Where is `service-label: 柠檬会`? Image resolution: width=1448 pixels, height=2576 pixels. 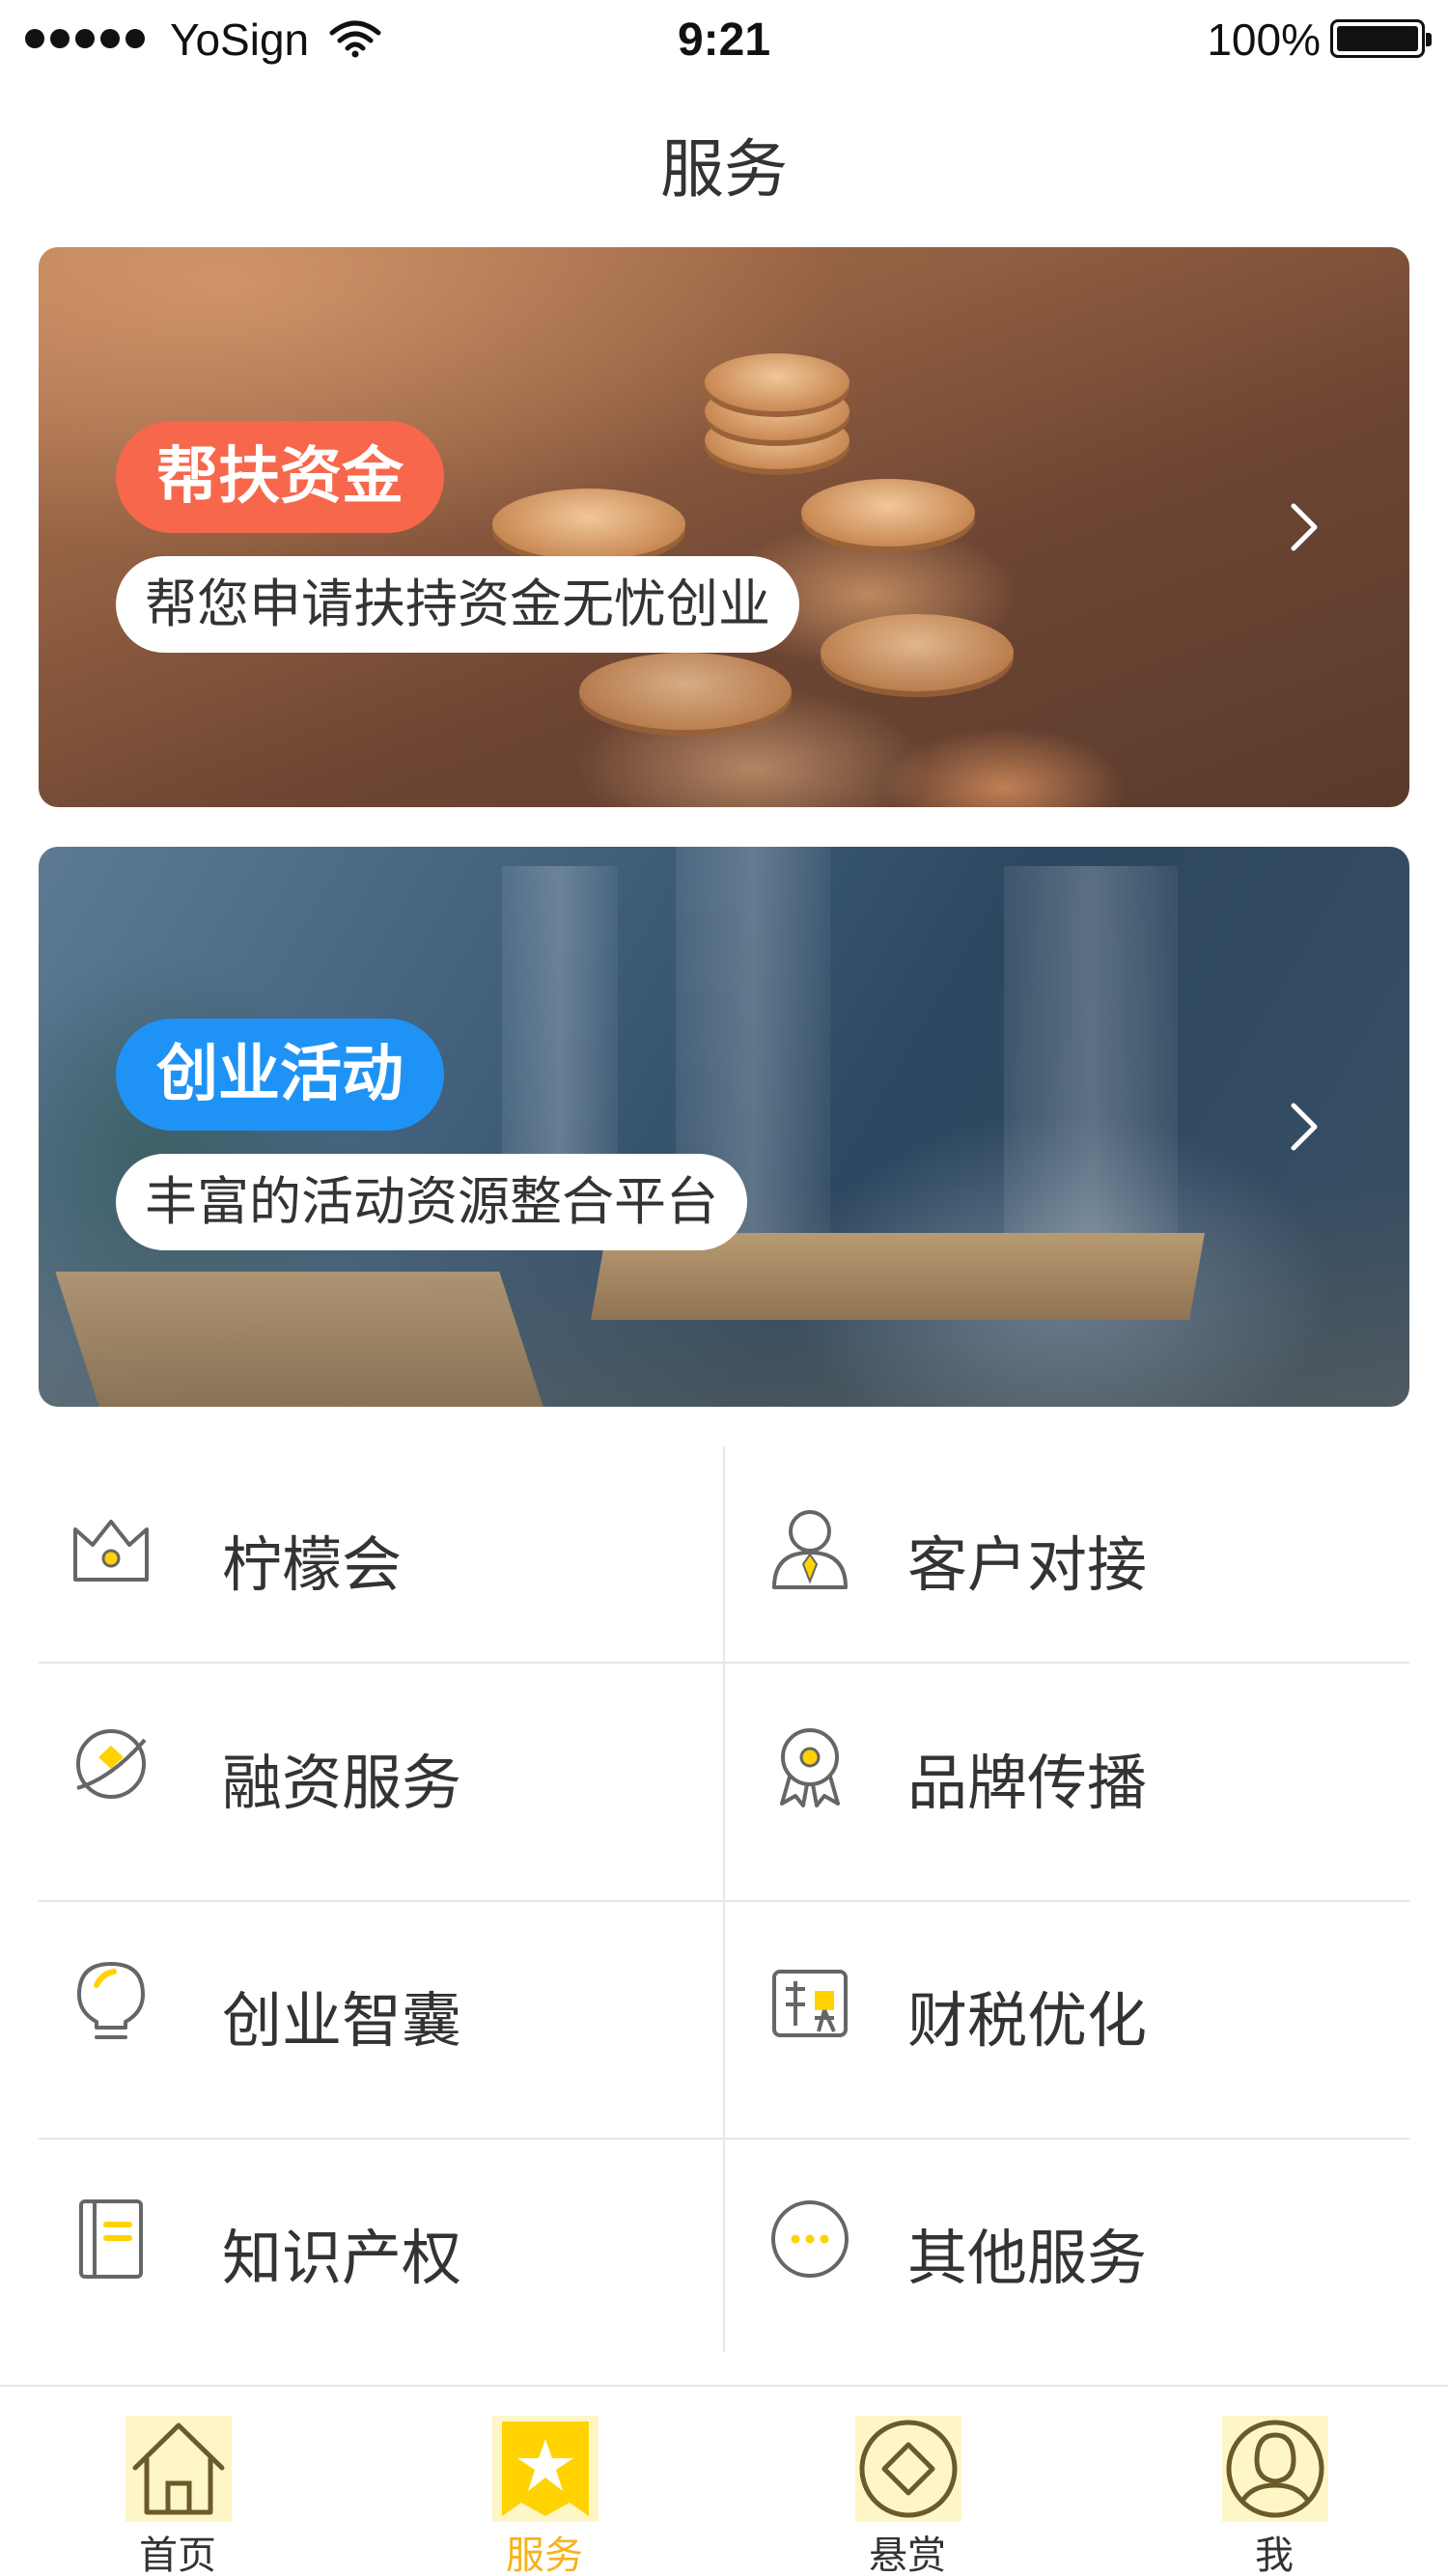 service-label: 柠檬会 is located at coordinates (312, 1565).